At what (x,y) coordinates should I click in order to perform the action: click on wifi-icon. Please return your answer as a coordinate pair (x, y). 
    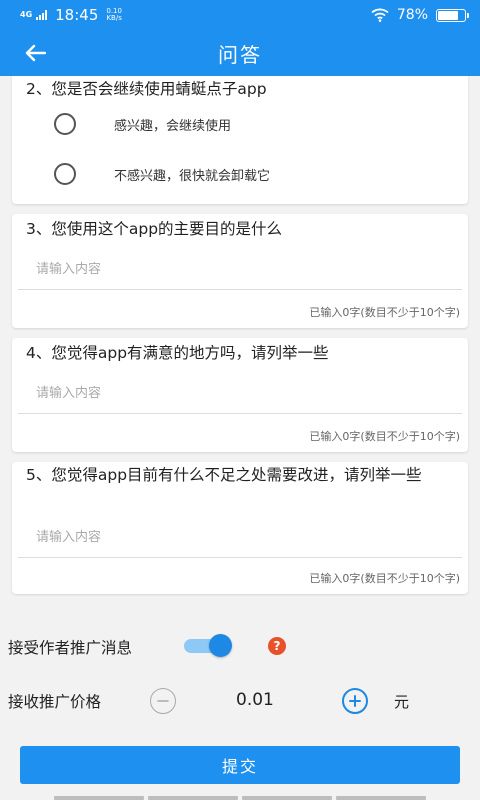
    Looking at the image, I should click on (380, 15).